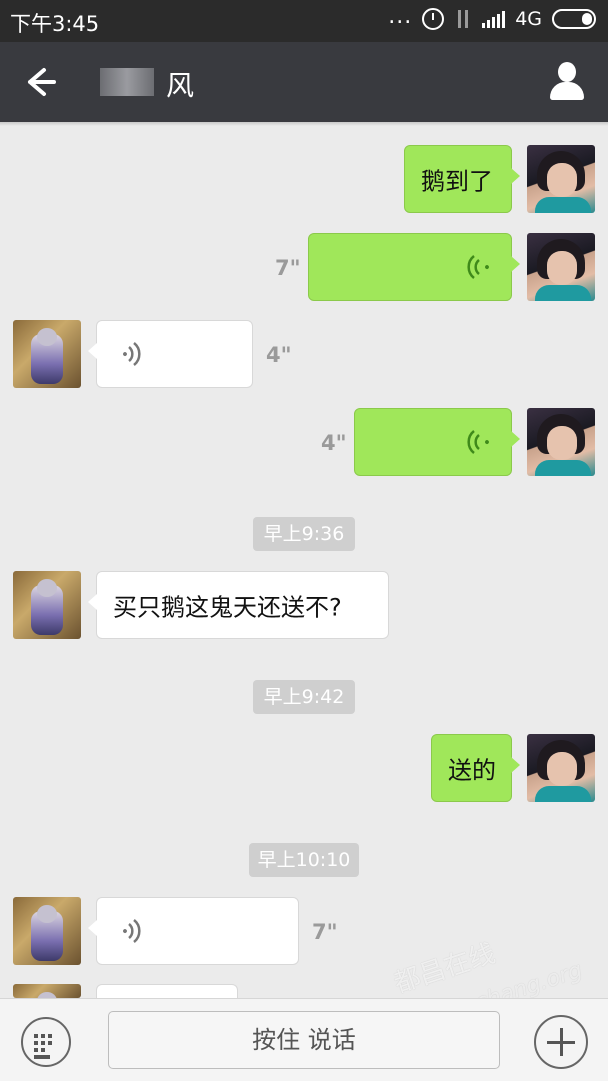  I want to click on my-message-bubble: 送的, so click(475, 768).